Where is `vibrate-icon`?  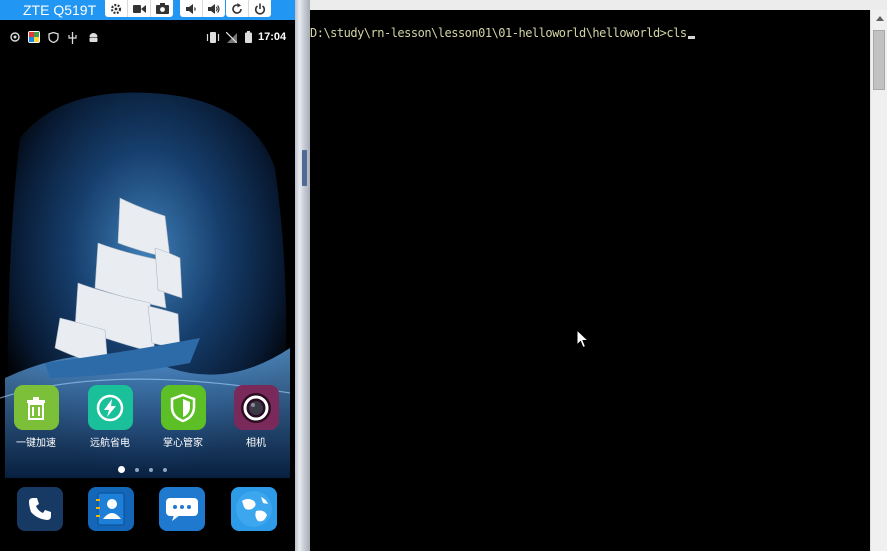
vibrate-icon is located at coordinates (213, 37).